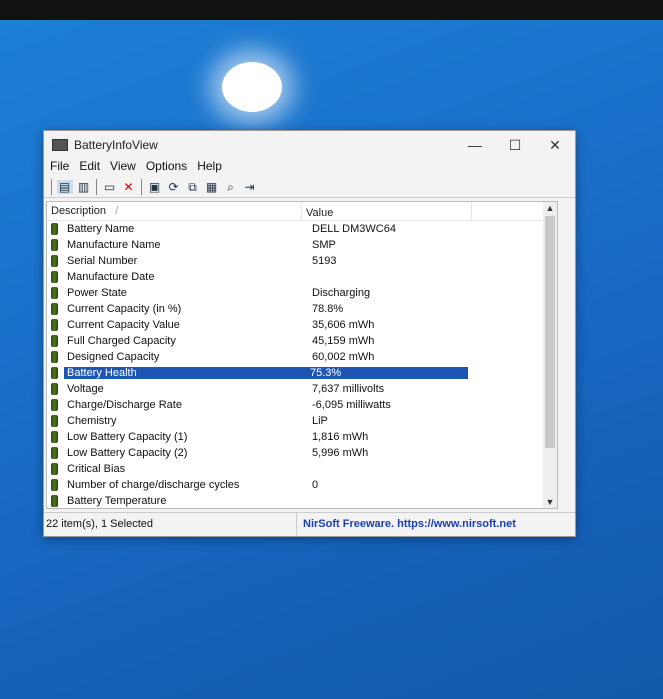 The height and width of the screenshot is (699, 663). I want to click on list-item: Battery Name DELL DM3WC64, so click(302, 229).